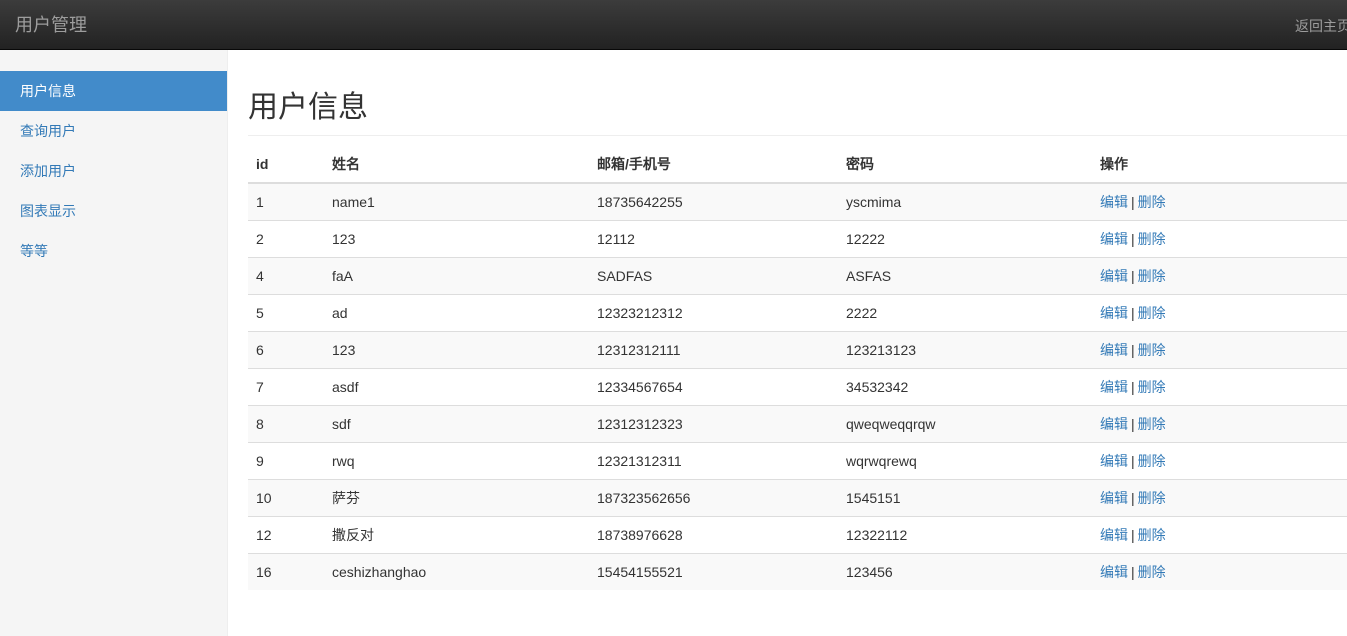 This screenshot has height=636, width=1347. Describe the element at coordinates (797, 424) in the screenshot. I see `table-row: 8 sdf 12312312323 qweqweqqrqw 编辑 | 删除` at that location.